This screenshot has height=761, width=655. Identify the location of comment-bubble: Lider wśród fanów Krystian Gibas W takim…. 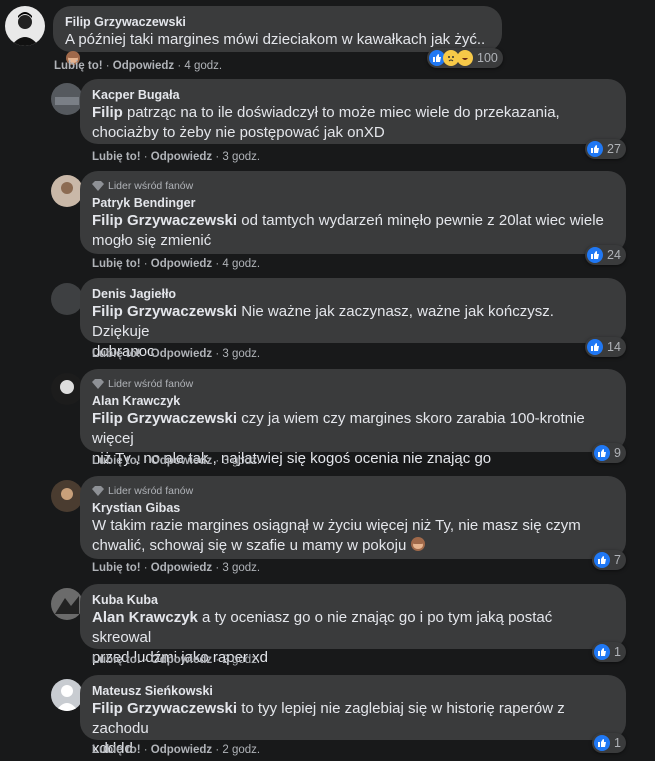
(353, 517).